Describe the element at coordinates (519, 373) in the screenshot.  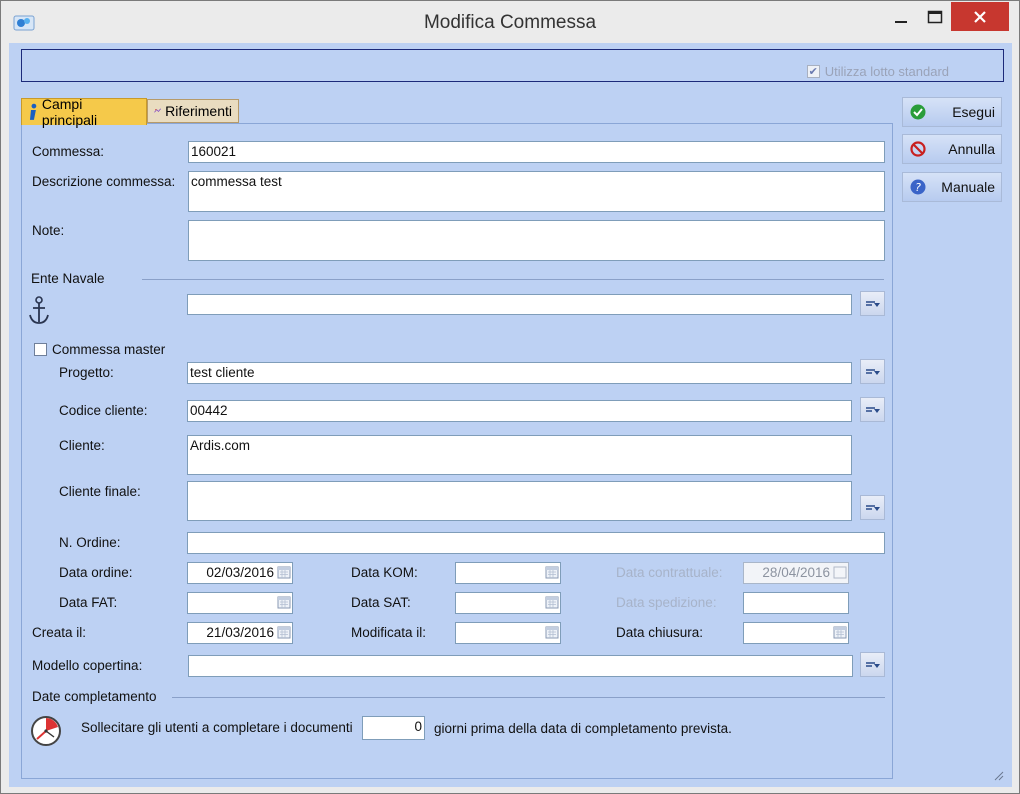
I see `progetto-input: test cliente` at that location.